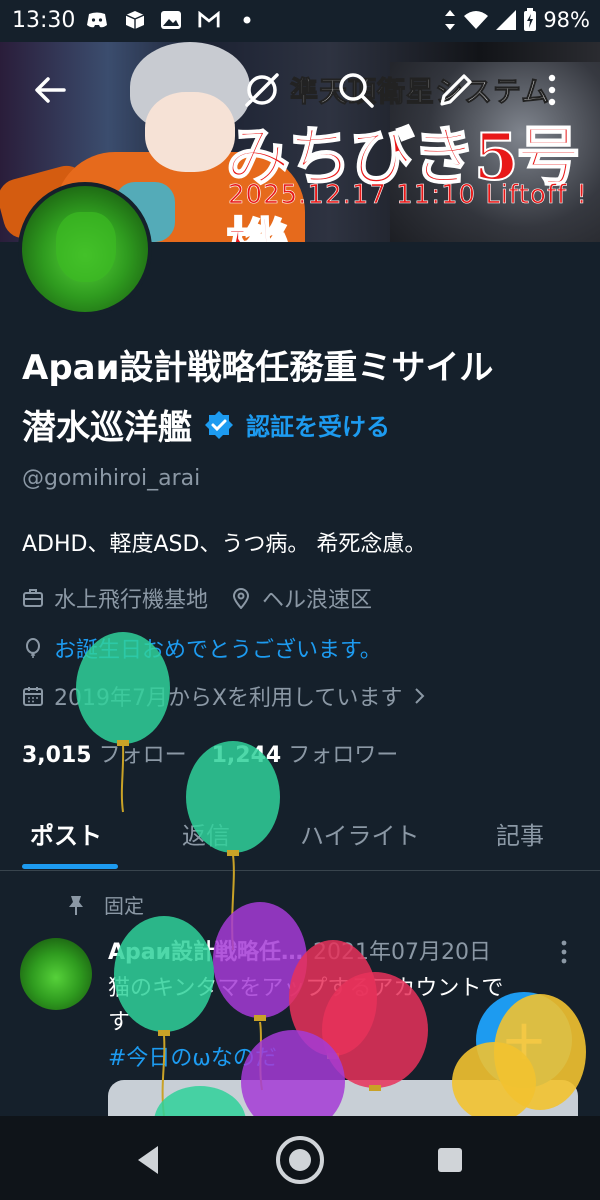 This screenshot has height=1200, width=600. I want to click on profile-joined-row: 2019年7月からXを利用しています, so click(224, 696).